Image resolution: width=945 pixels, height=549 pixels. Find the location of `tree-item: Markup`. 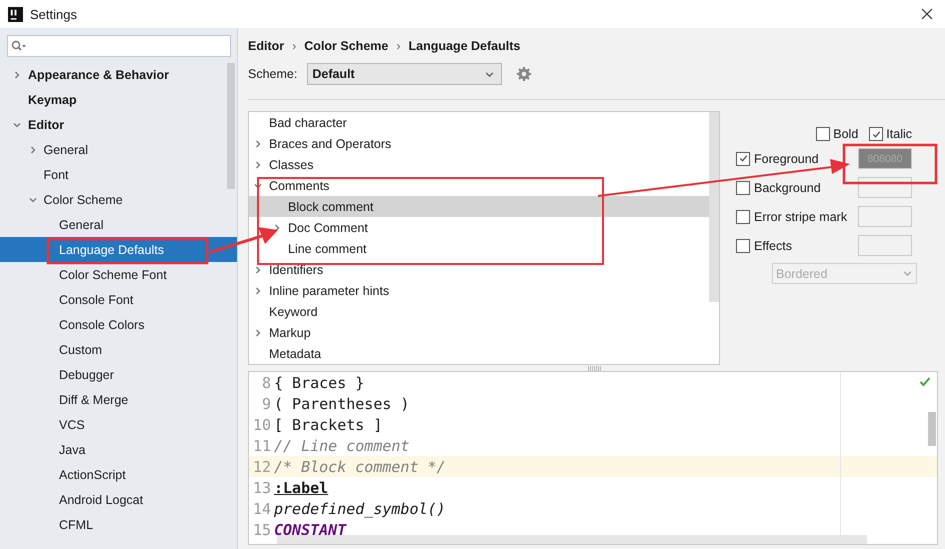

tree-item: Markup is located at coordinates (290, 333).